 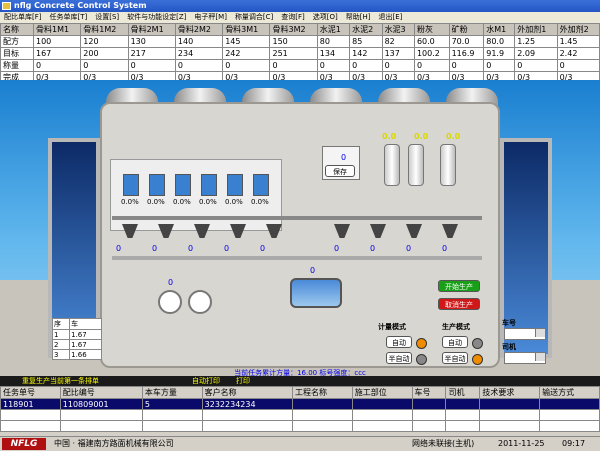 I want to click on column-header: 骨料2M2, so click(x=199, y=29).